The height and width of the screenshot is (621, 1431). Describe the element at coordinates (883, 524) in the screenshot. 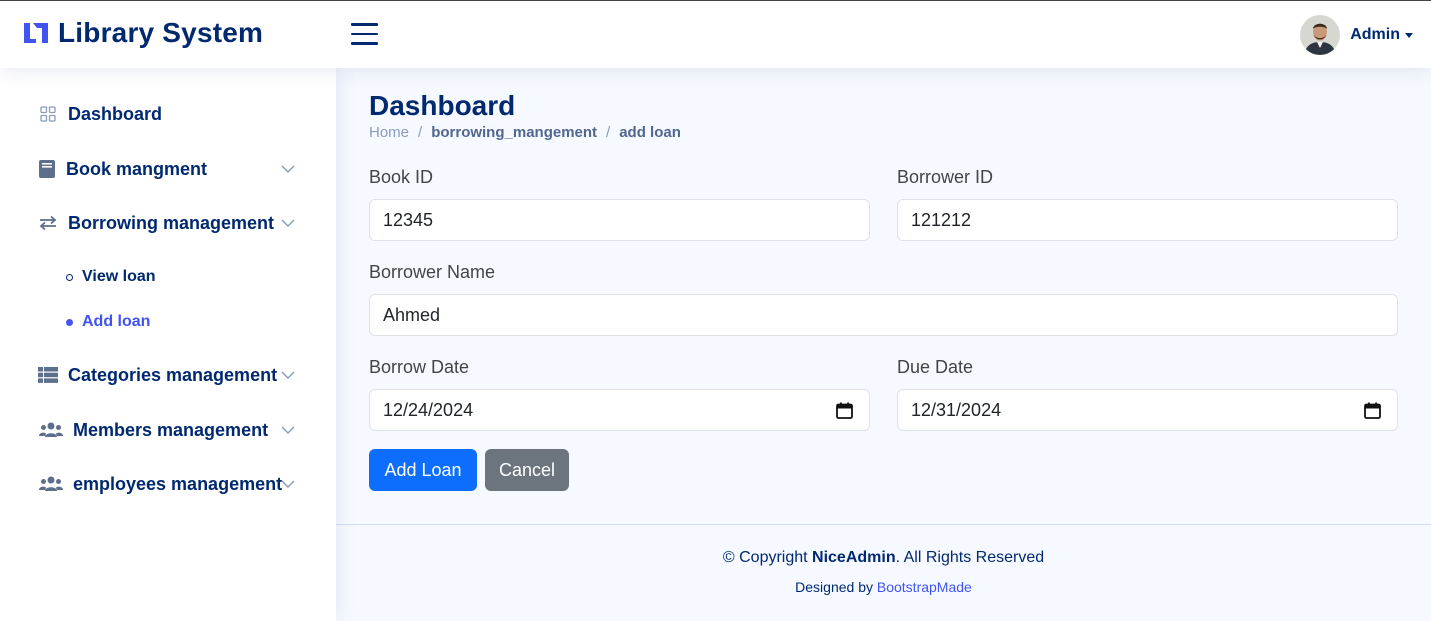

I see `footer-divider` at that location.